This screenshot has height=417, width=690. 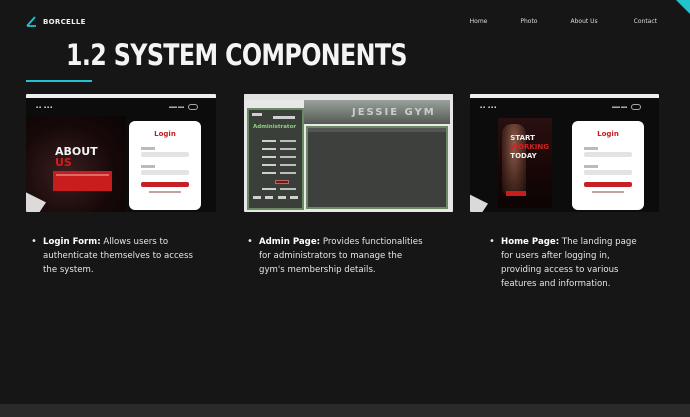 I want to click on hero-text: START WORKING TODAY, so click(x=529, y=147).